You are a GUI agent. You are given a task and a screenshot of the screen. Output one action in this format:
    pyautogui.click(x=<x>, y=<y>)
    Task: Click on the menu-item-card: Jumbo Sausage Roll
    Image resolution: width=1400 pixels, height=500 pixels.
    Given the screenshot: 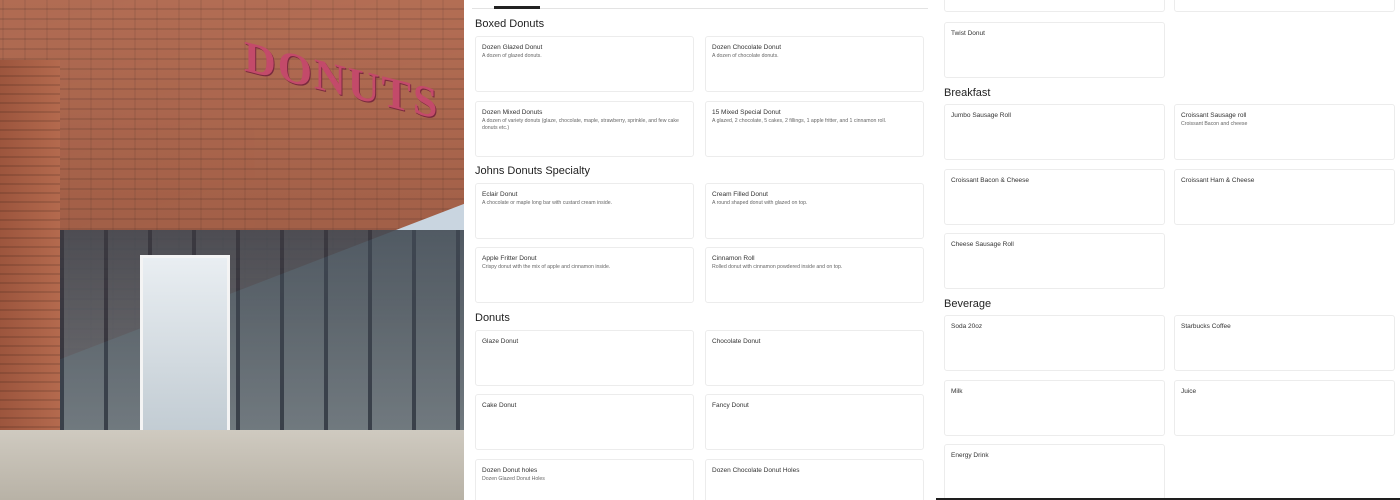 What is the action you would take?
    pyautogui.click(x=1054, y=132)
    